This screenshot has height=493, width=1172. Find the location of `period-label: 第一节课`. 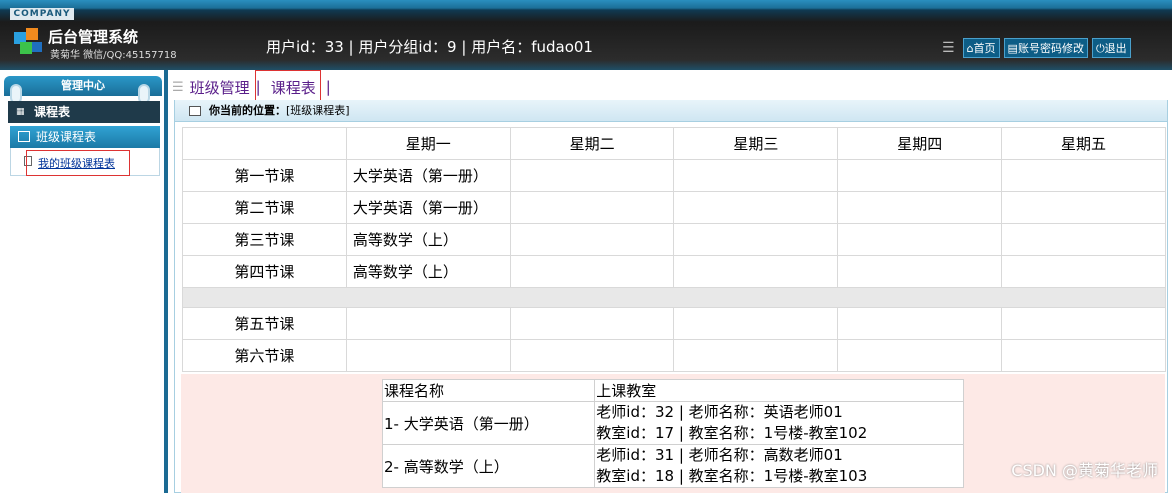

period-label: 第一节课 is located at coordinates (264, 175).